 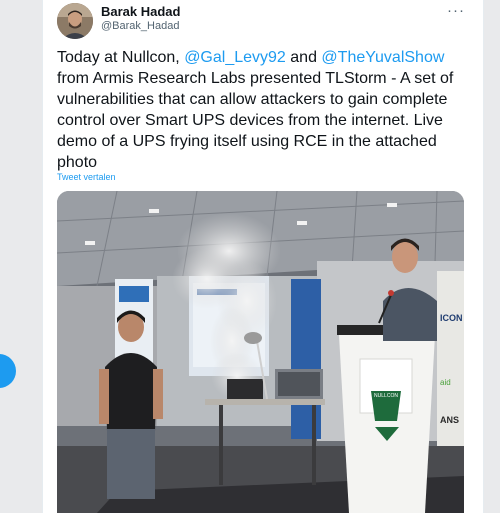 I want to click on avatar-photo, so click(x=75, y=21).